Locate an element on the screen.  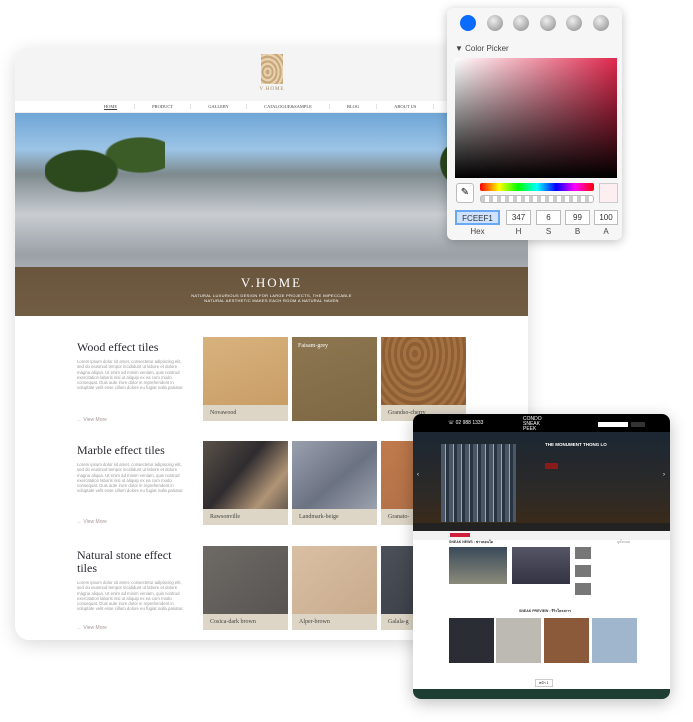
picker-mode-tabs is located at coordinates (534, 19).